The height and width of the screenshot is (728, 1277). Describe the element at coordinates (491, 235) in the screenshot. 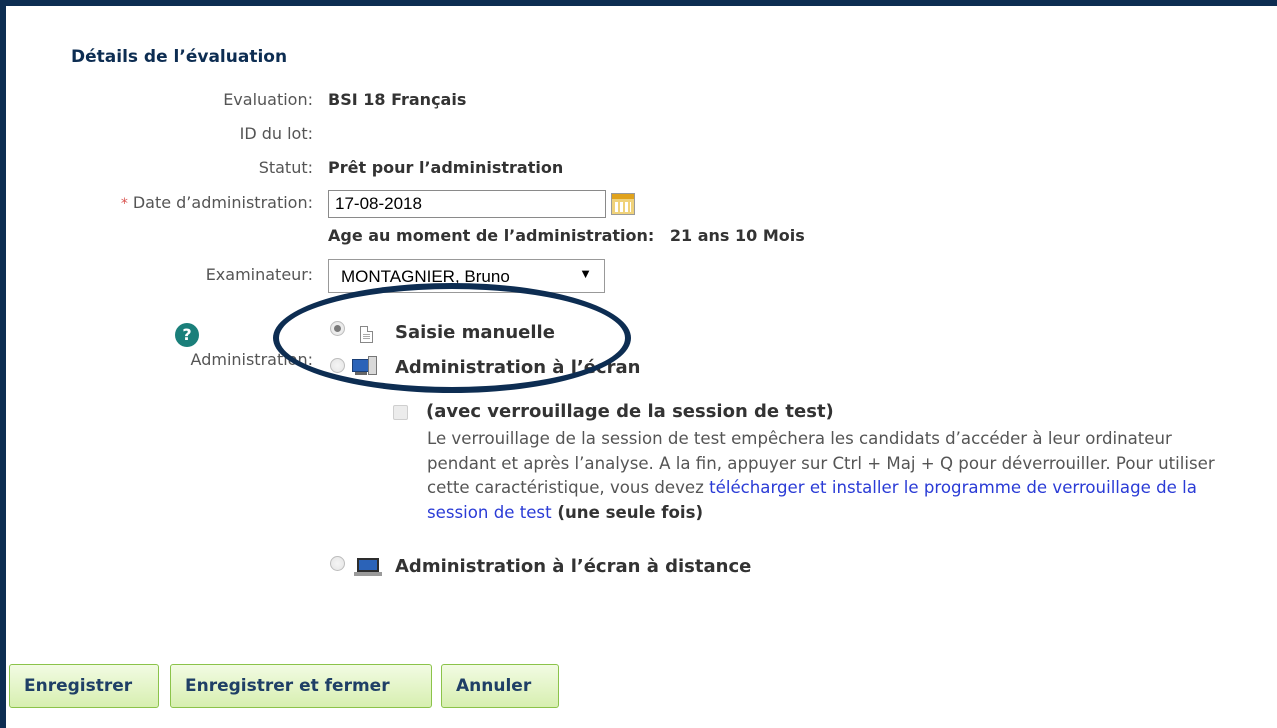

I see `age-label: Age au moment de l’administration:` at that location.